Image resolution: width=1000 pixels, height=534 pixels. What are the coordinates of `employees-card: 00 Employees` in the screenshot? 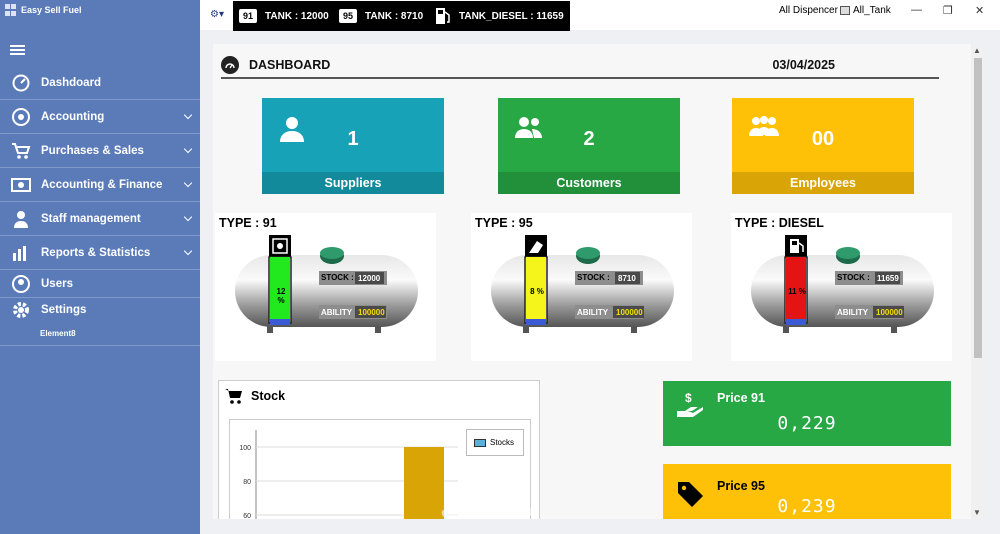 It's located at (823, 146).